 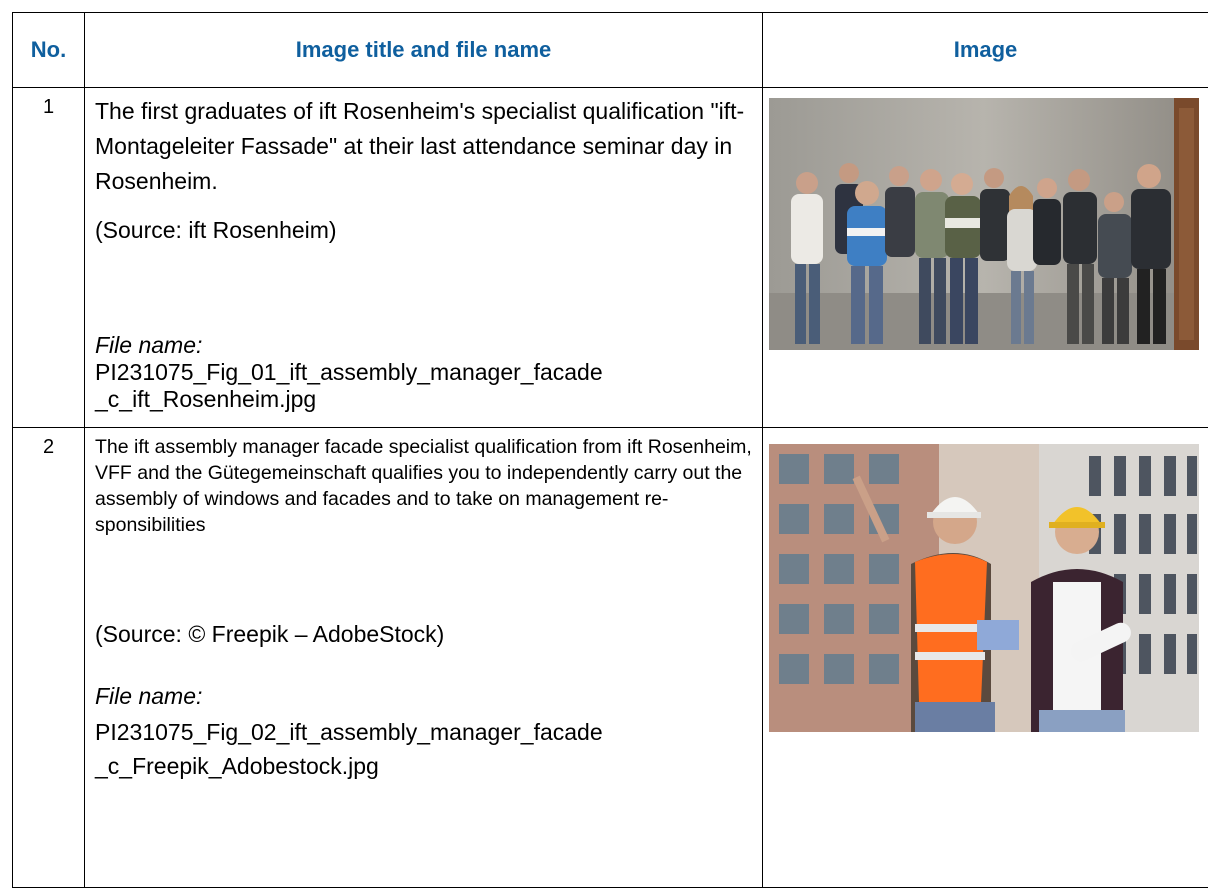 I want to click on row-number: 1, so click(x=48, y=257).